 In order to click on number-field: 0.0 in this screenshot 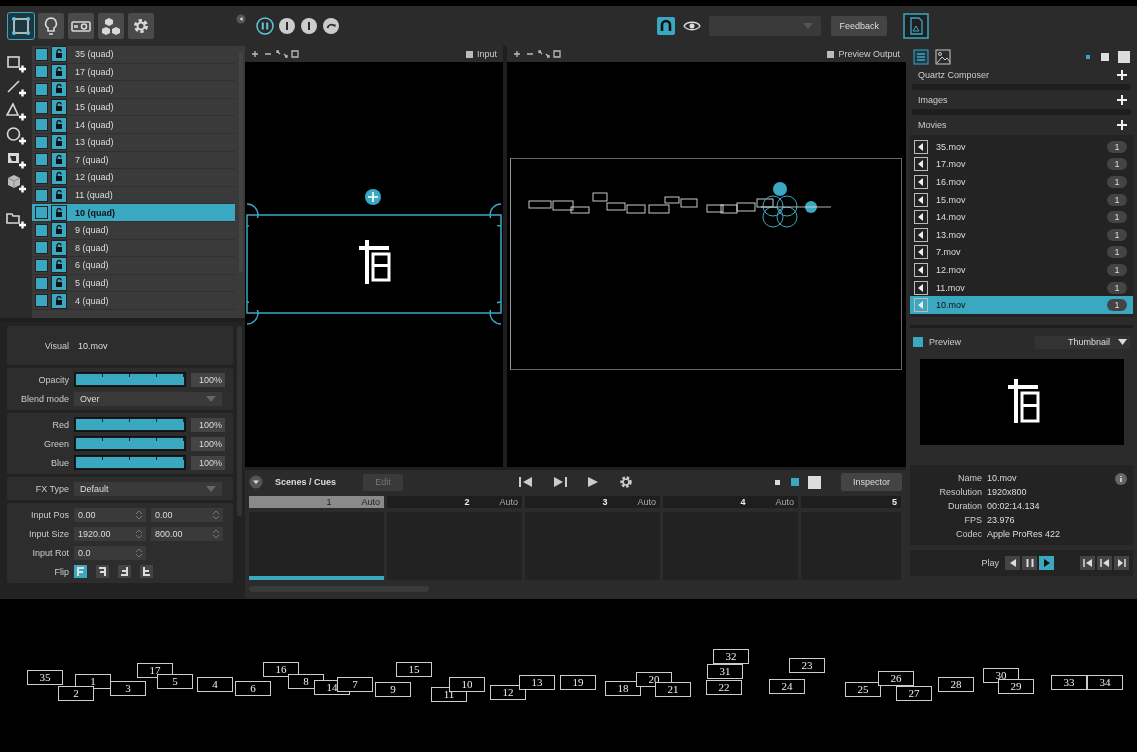, I will do `click(110, 552)`.